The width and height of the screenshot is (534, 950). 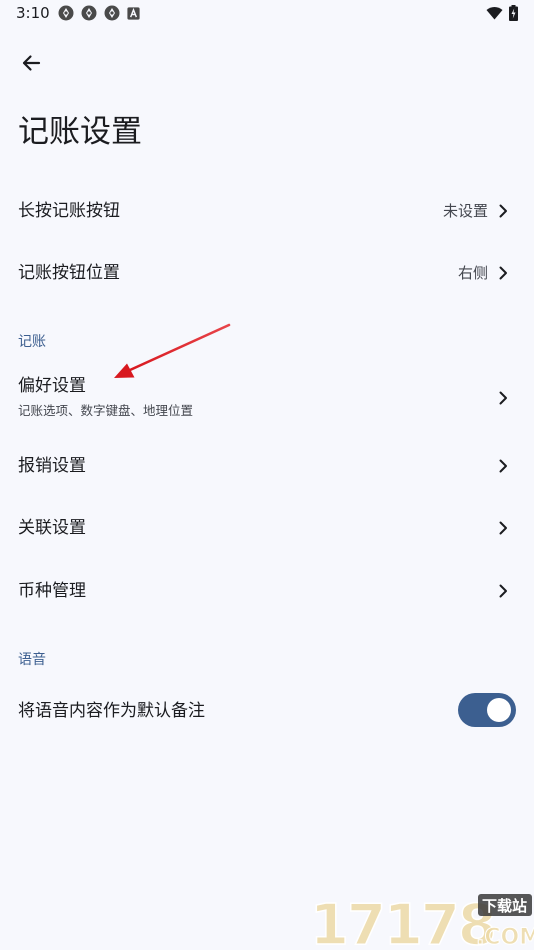 What do you see at coordinates (472, 273) in the screenshot?
I see `setting-value: 右侧` at bounding box center [472, 273].